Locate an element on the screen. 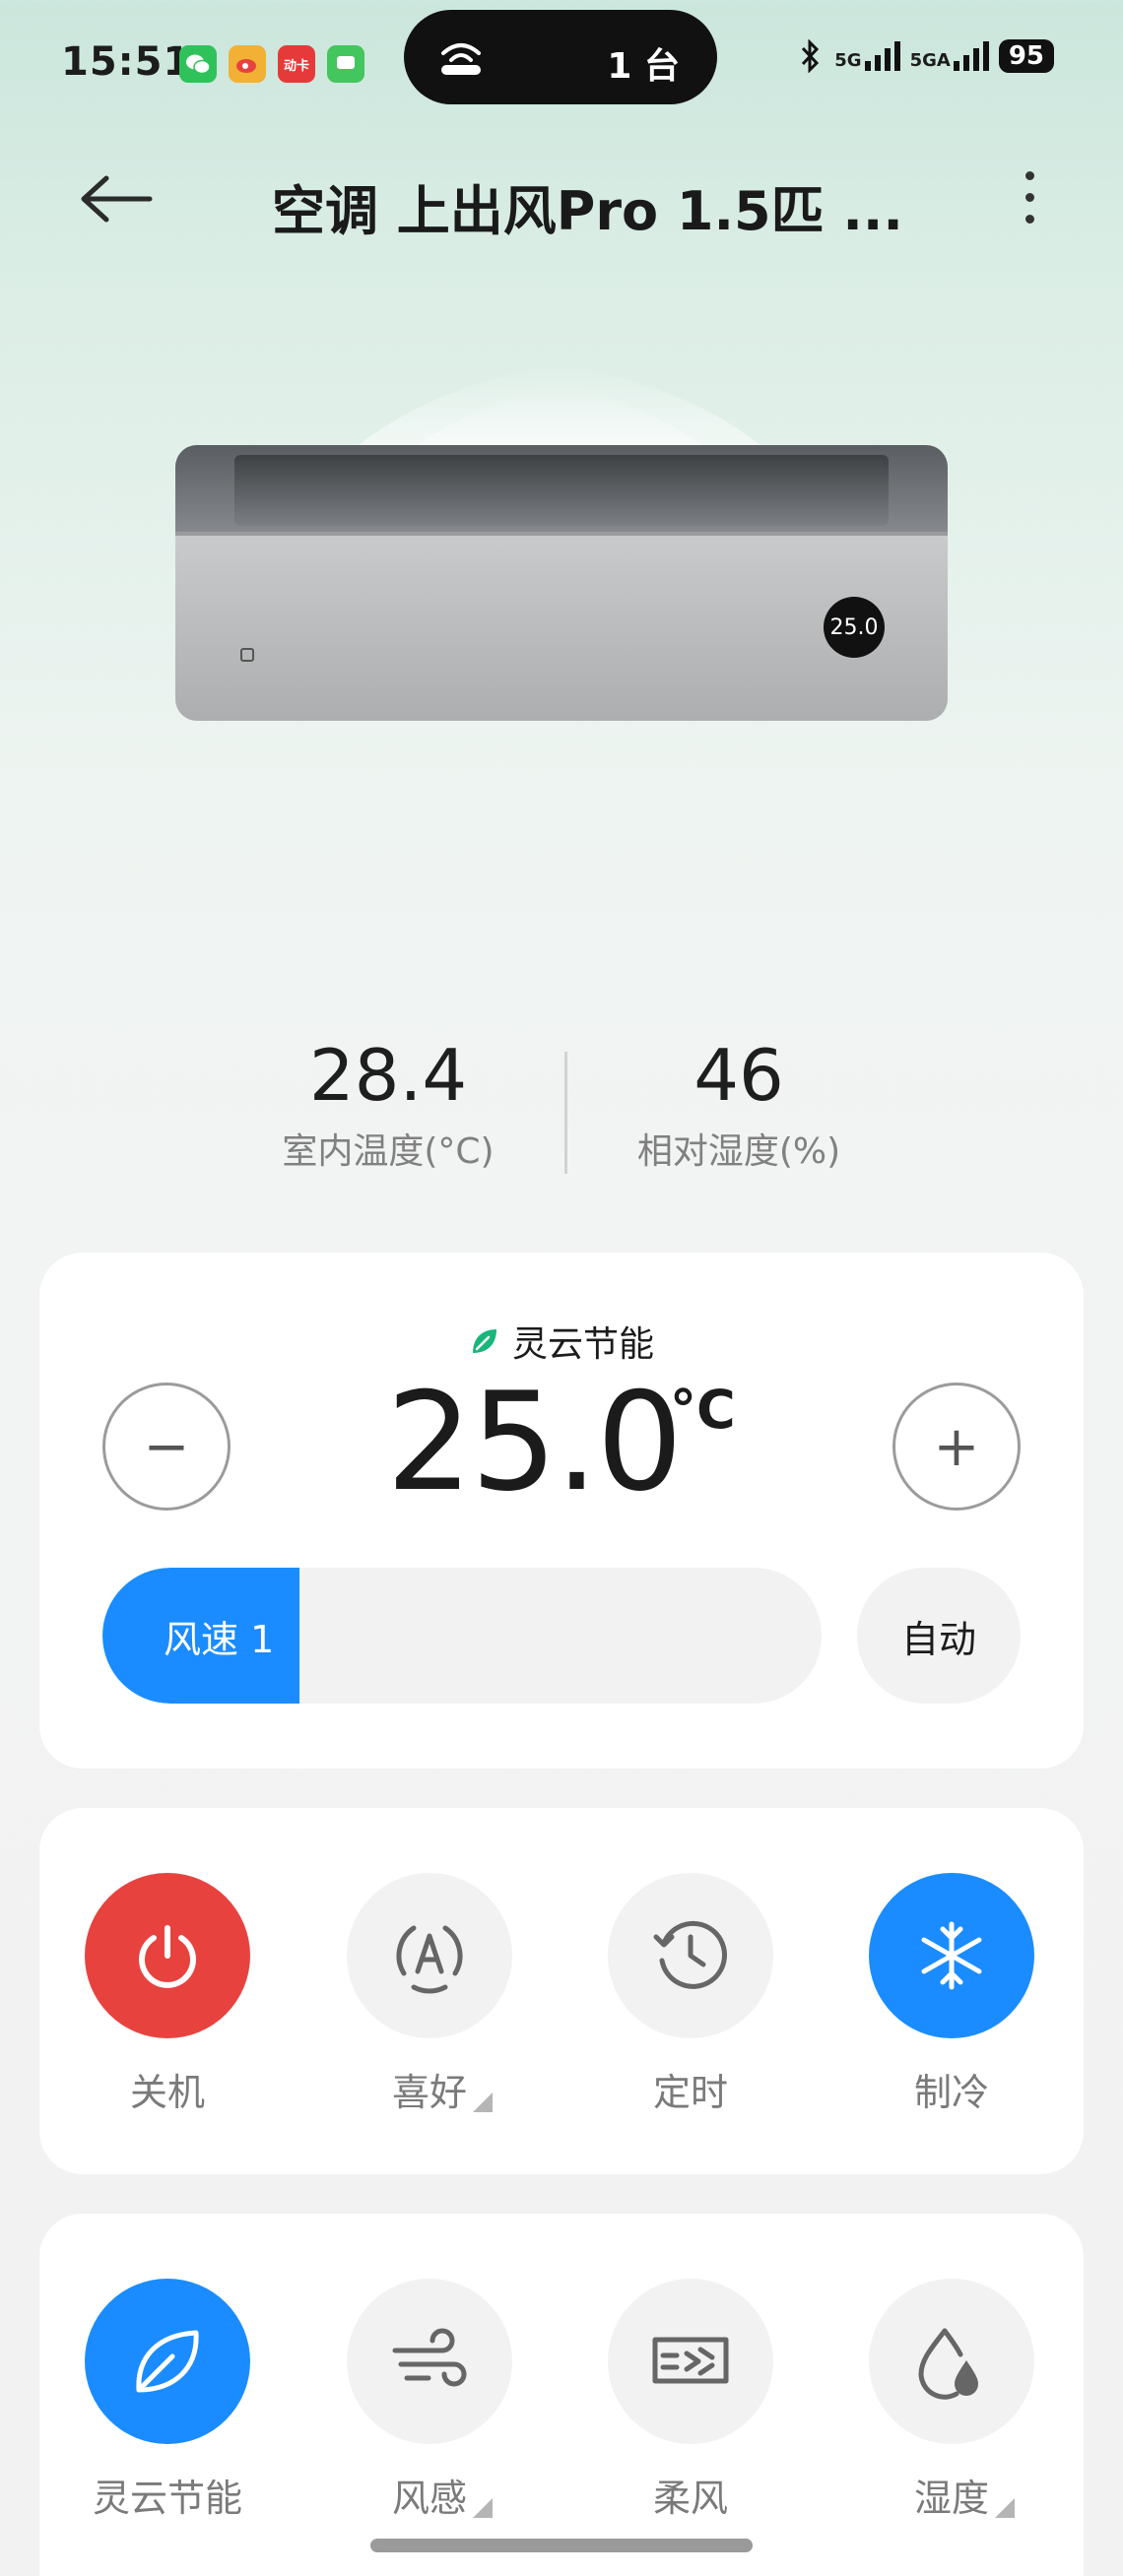 The height and width of the screenshot is (2576, 1123). eco-mode-button: 灵云节能 is located at coordinates (167, 2400).